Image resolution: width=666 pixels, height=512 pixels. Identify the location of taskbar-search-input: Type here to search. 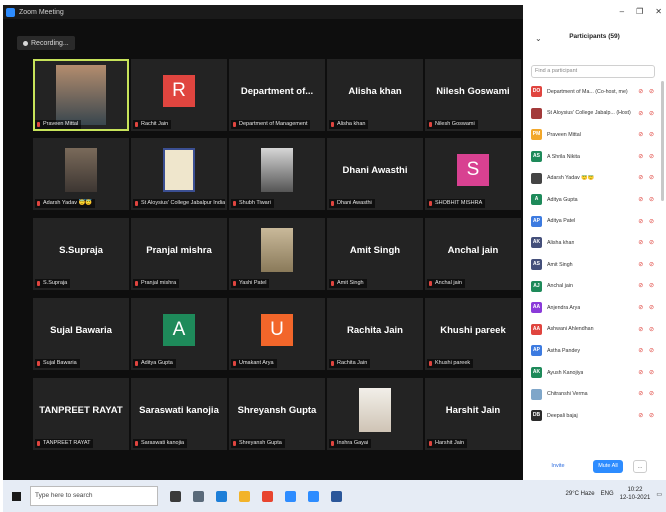
(94, 496).